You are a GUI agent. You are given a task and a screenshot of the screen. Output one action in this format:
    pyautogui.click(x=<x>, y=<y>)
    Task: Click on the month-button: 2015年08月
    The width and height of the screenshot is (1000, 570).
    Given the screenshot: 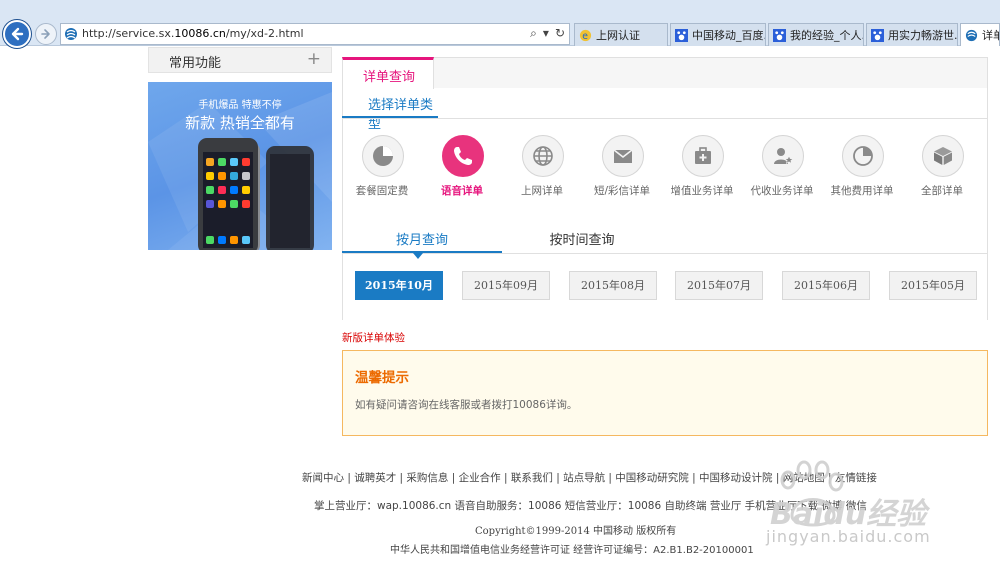 What is the action you would take?
    pyautogui.click(x=613, y=285)
    